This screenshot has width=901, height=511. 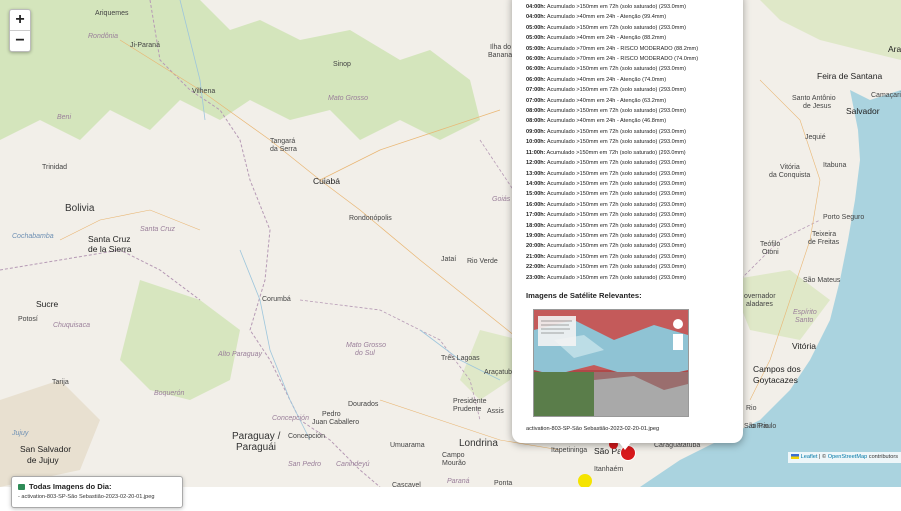 What do you see at coordinates (406, 484) in the screenshot?
I see `place-label: Cascavel` at bounding box center [406, 484].